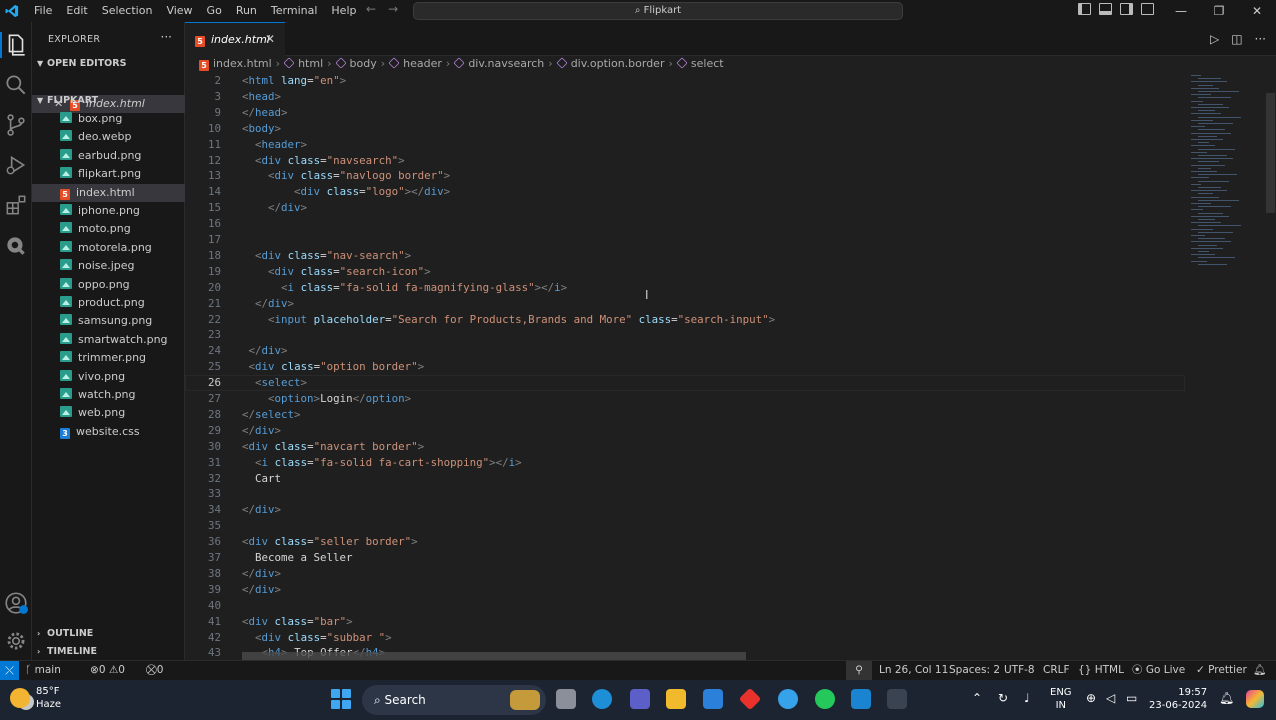  Describe the element at coordinates (618, 63) in the screenshot. I see `breadcrumb-item: div.option.border` at that location.